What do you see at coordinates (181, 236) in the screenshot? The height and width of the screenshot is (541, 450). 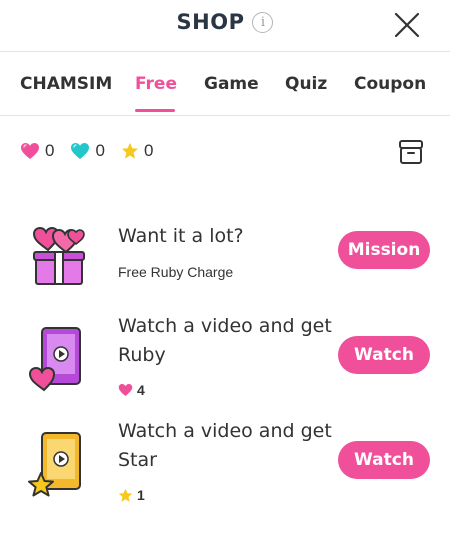 I see `offer-title: Want it a lot?` at bounding box center [181, 236].